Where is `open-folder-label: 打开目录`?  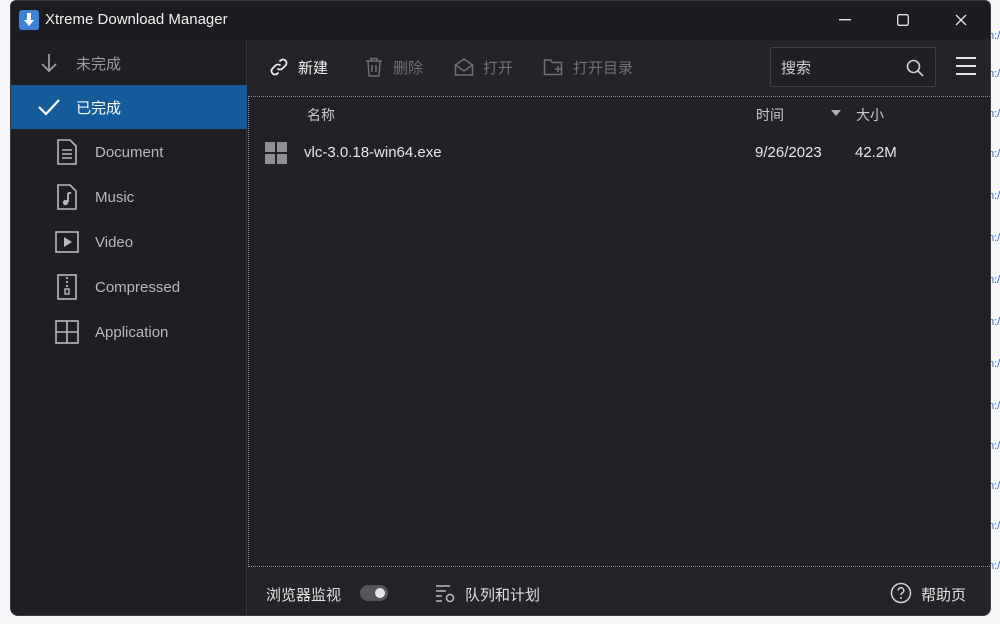 open-folder-label: 打开目录 is located at coordinates (603, 68).